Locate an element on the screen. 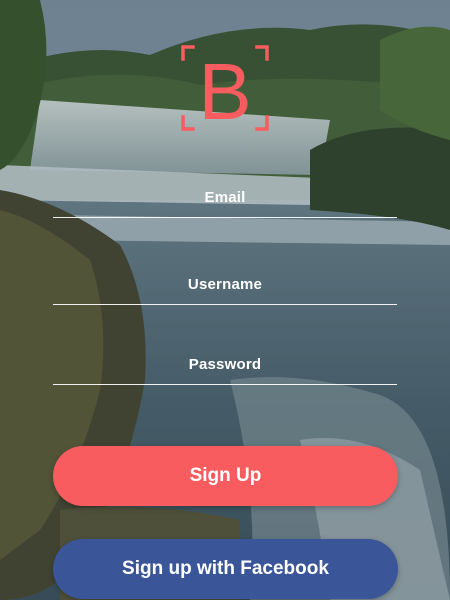 Image resolution: width=450 pixels, height=600 pixels. email-input is located at coordinates (225, 197).